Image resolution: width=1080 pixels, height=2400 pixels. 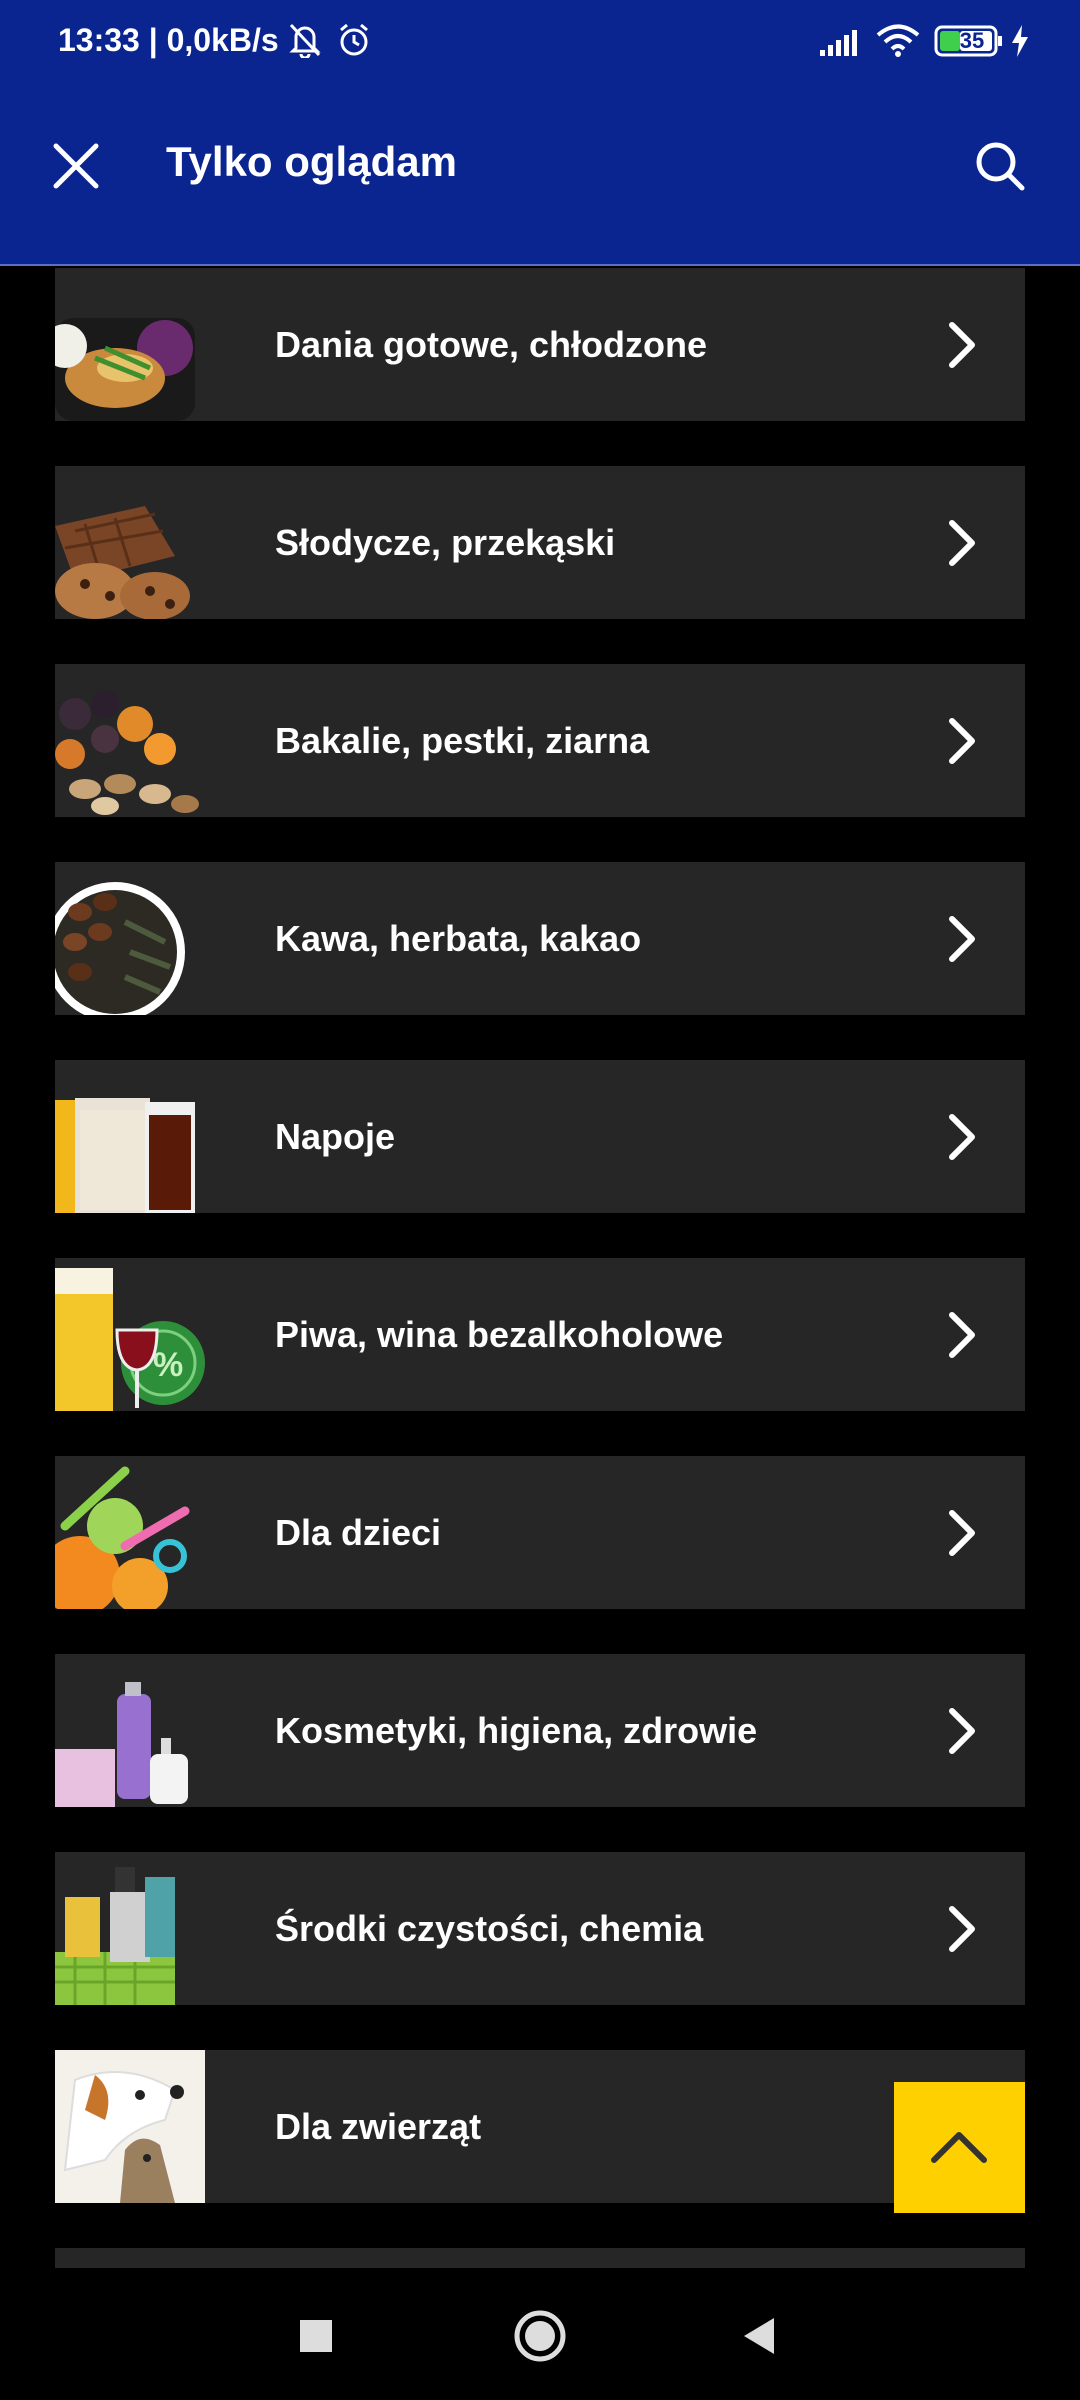 What do you see at coordinates (130, 1928) in the screenshot?
I see `cleaning-thumbnail` at bounding box center [130, 1928].